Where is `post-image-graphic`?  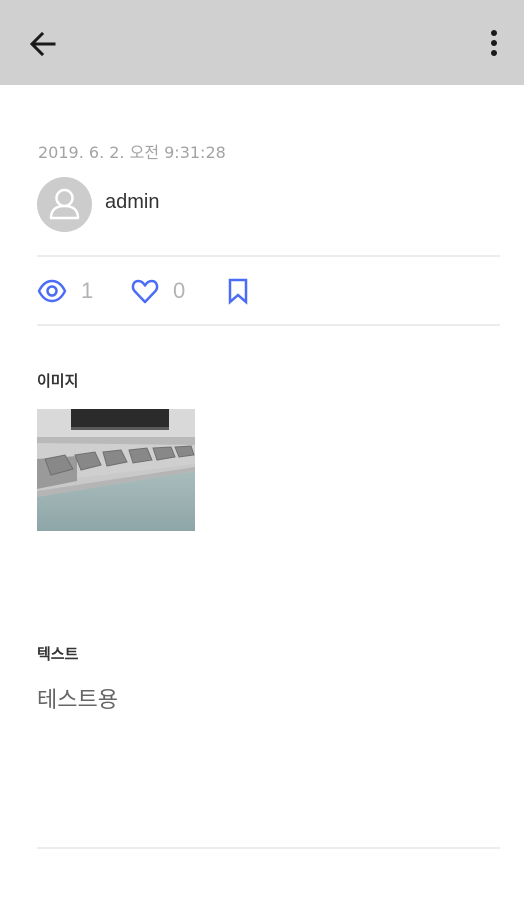 post-image-graphic is located at coordinates (116, 470).